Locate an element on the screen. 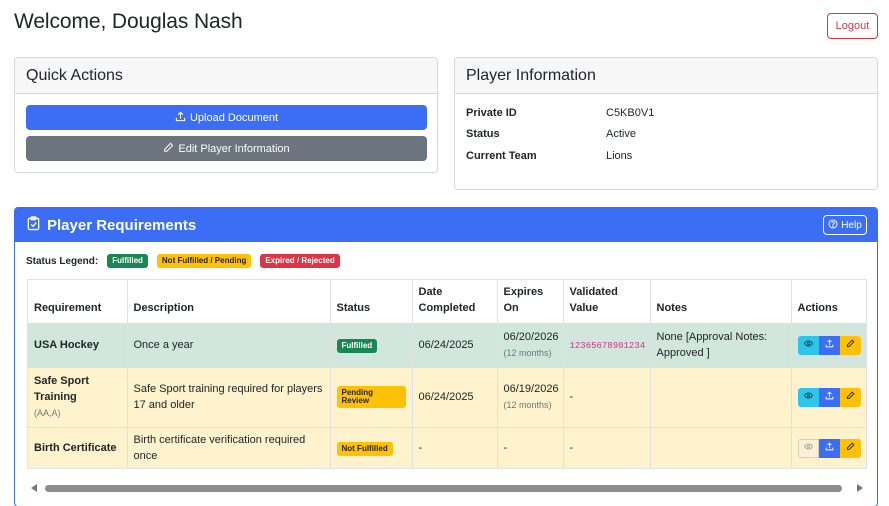 This screenshot has height=506, width=889. scroll-right-arrow-icon is located at coordinates (860, 488).